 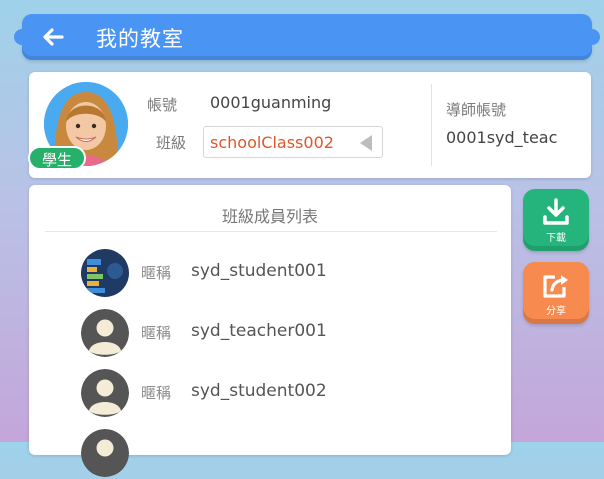 I want to click on member-name: syd_student002, so click(x=259, y=391).